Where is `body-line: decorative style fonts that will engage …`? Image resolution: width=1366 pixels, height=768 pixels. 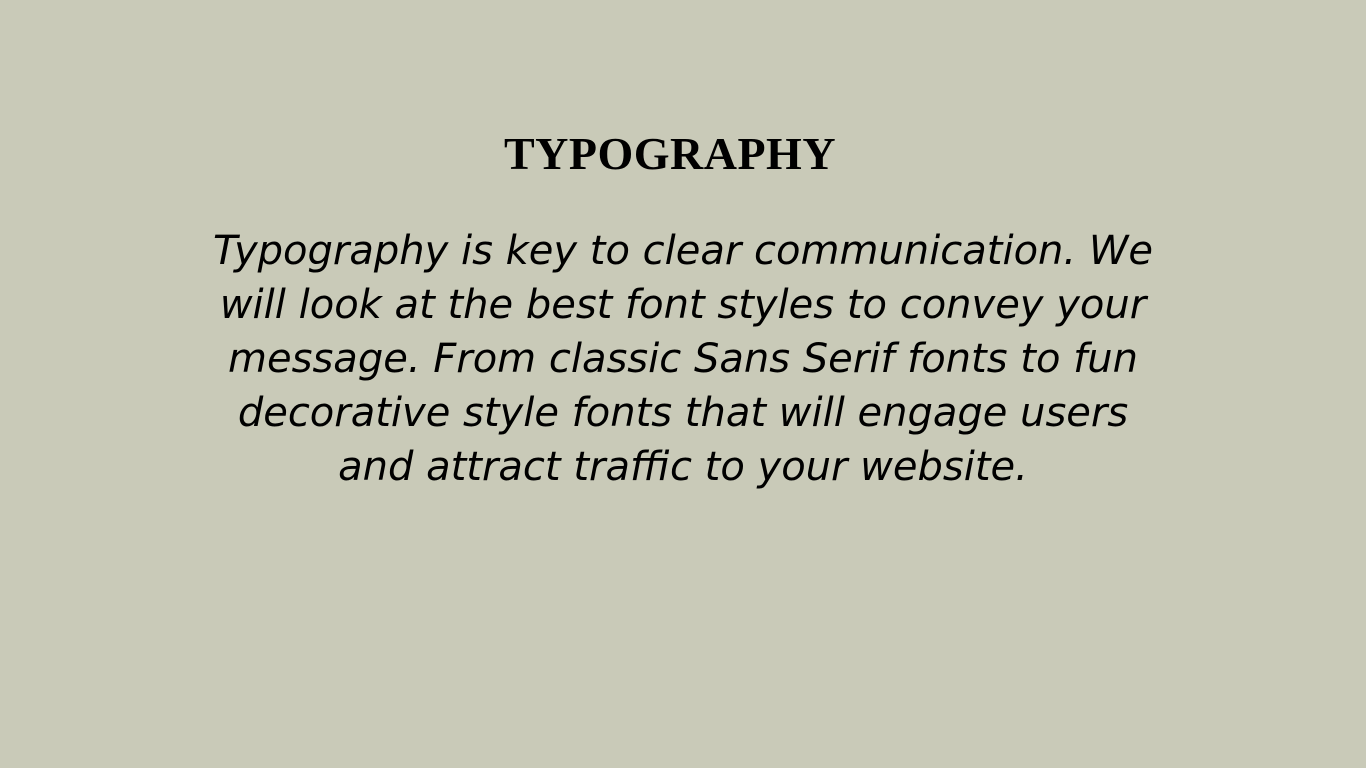
body-line: decorative style fonts that will engage … is located at coordinates (683, 413).